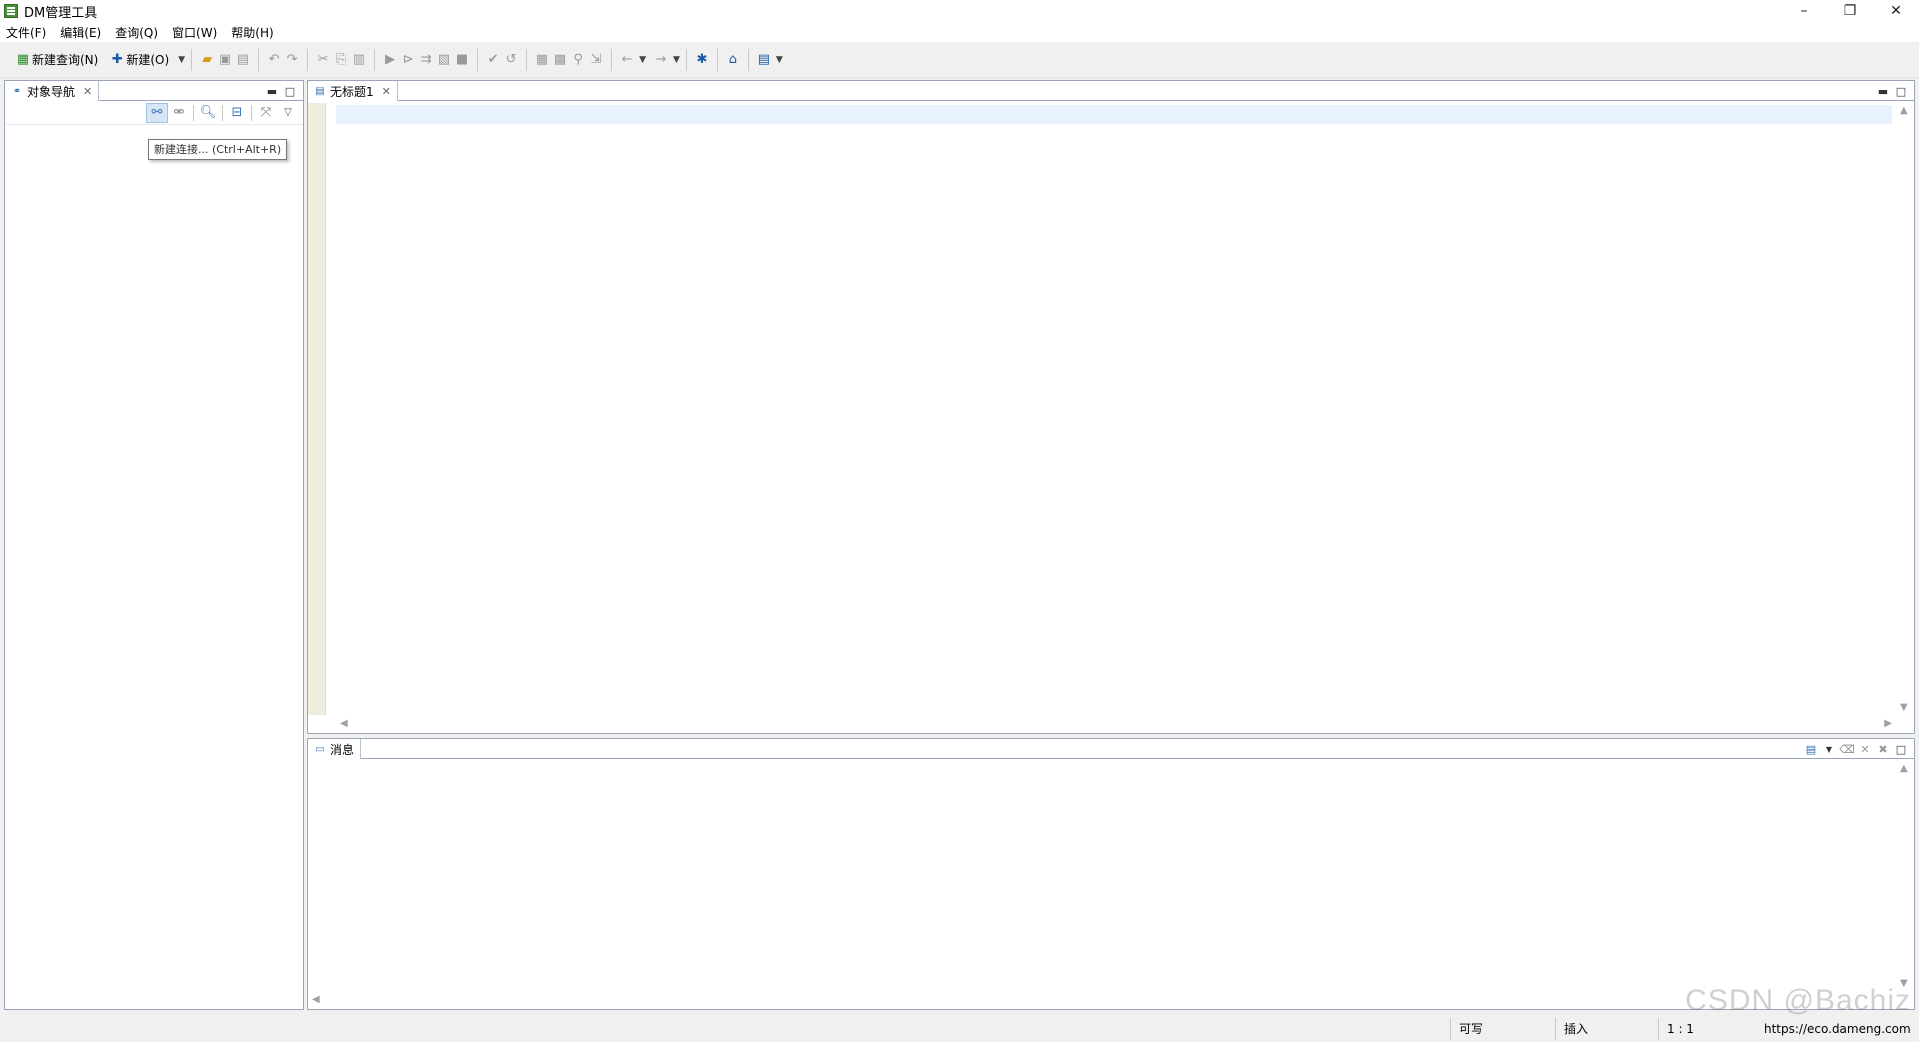 The image size is (1919, 1042). I want to click on new-label: 新建(O), so click(148, 60).